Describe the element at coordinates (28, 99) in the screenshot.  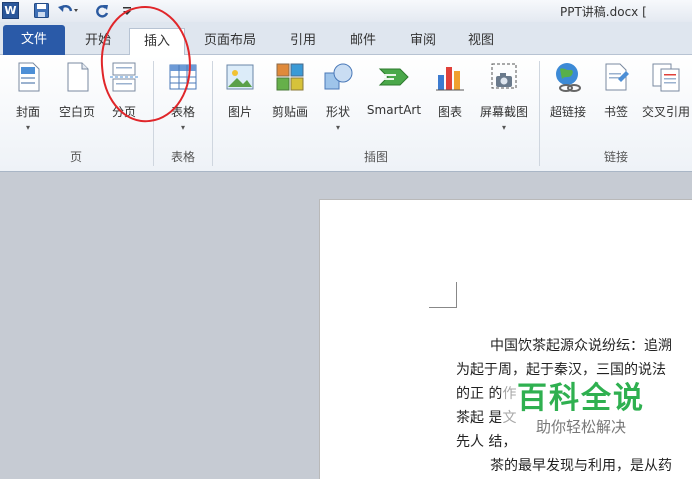
I see `cover-page-button: 封面 ▾` at that location.